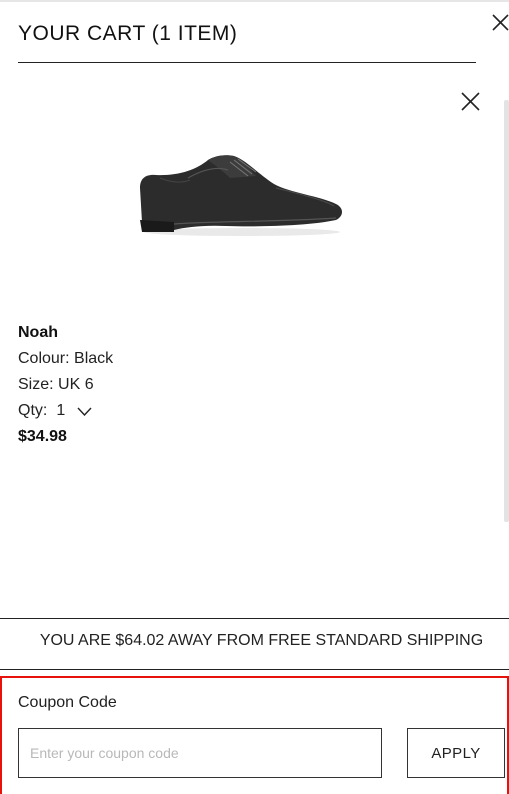 The image size is (509, 794). I want to click on remove-item-icon, so click(470, 101).